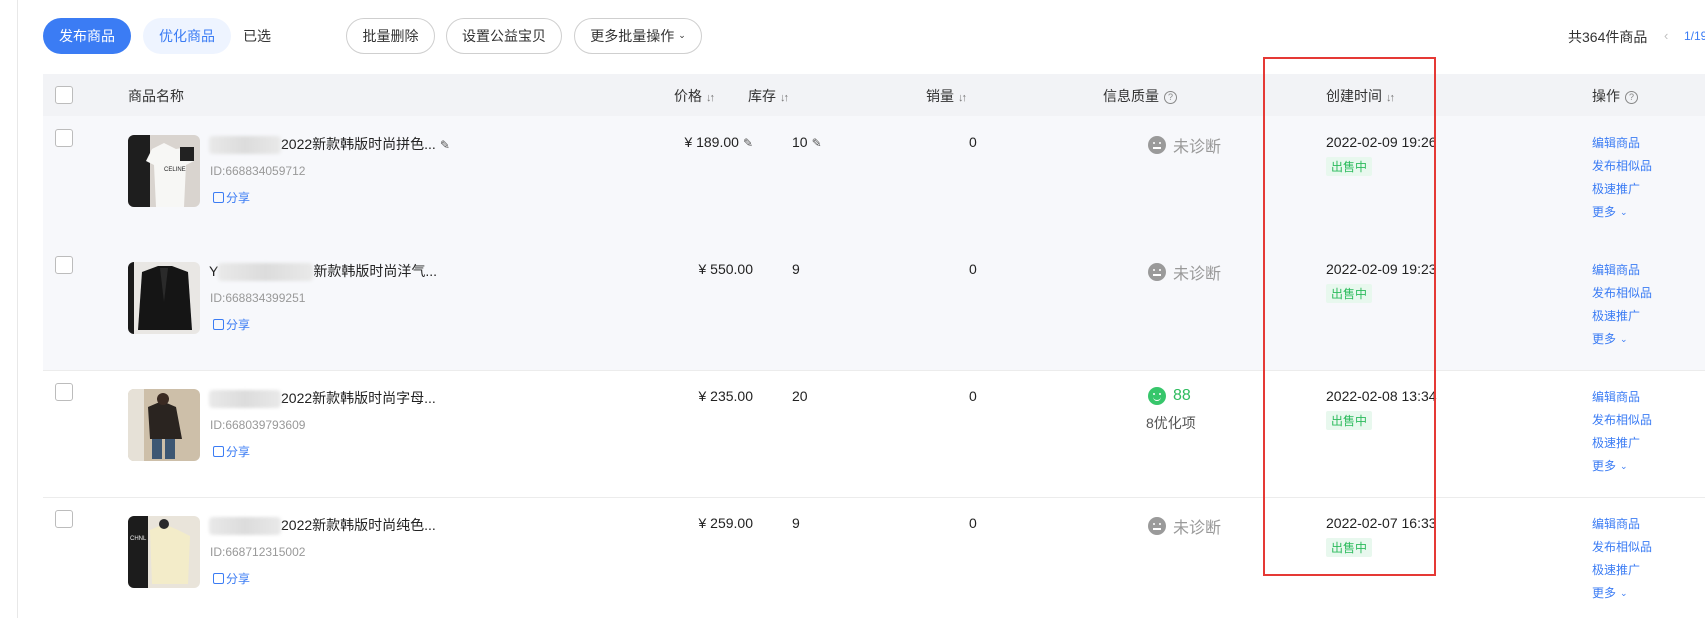 This screenshot has height=624, width=1705. I want to click on header-actions-label: 操作, so click(1606, 96).